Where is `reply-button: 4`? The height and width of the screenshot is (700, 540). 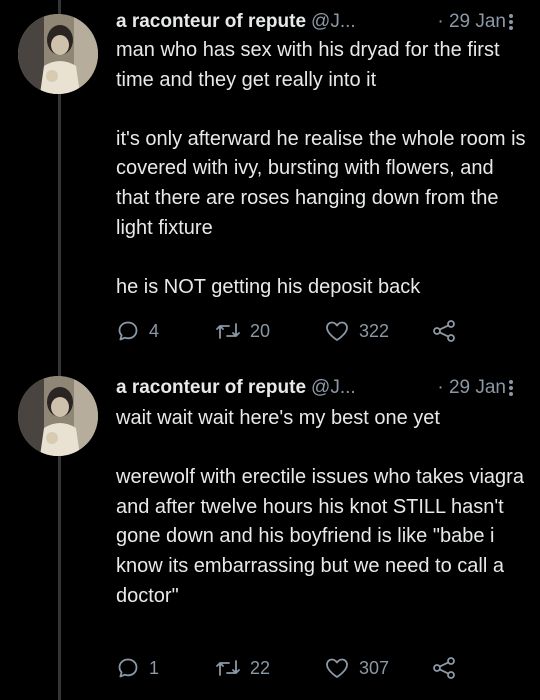 reply-button: 4 is located at coordinates (137, 331).